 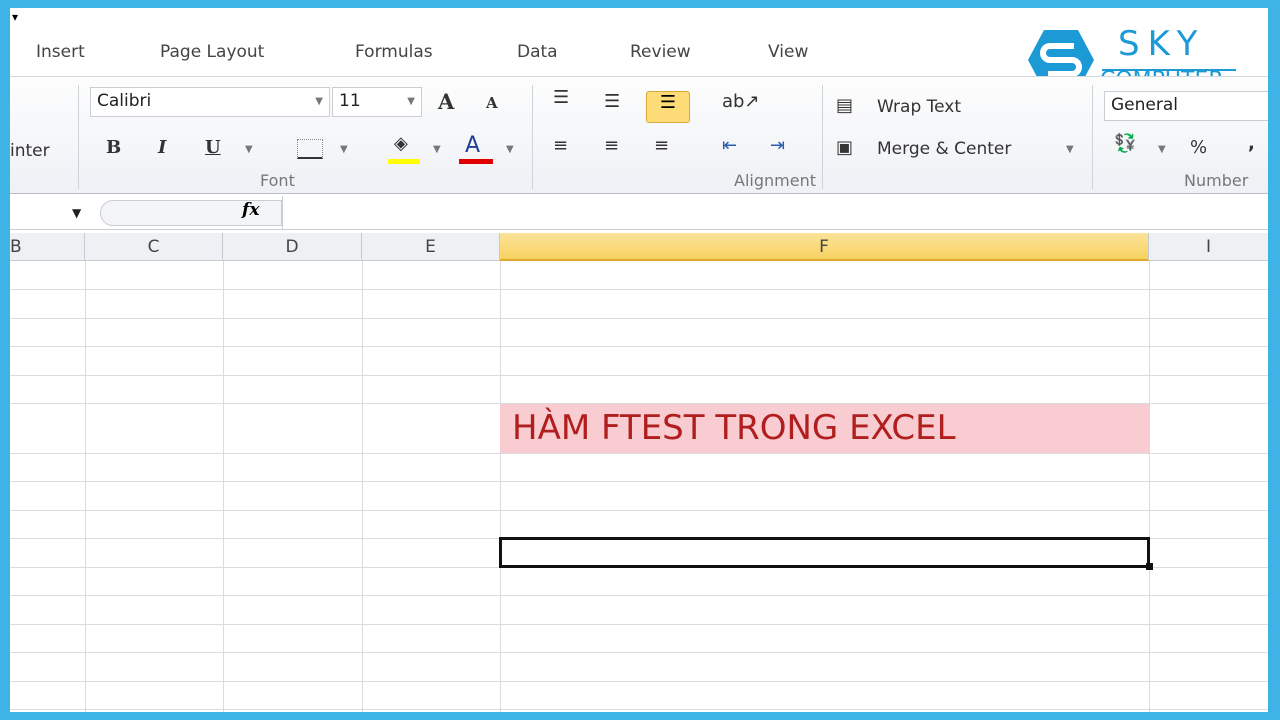 I want to click on column-headers: B C D E F I, so click(x=639, y=247).